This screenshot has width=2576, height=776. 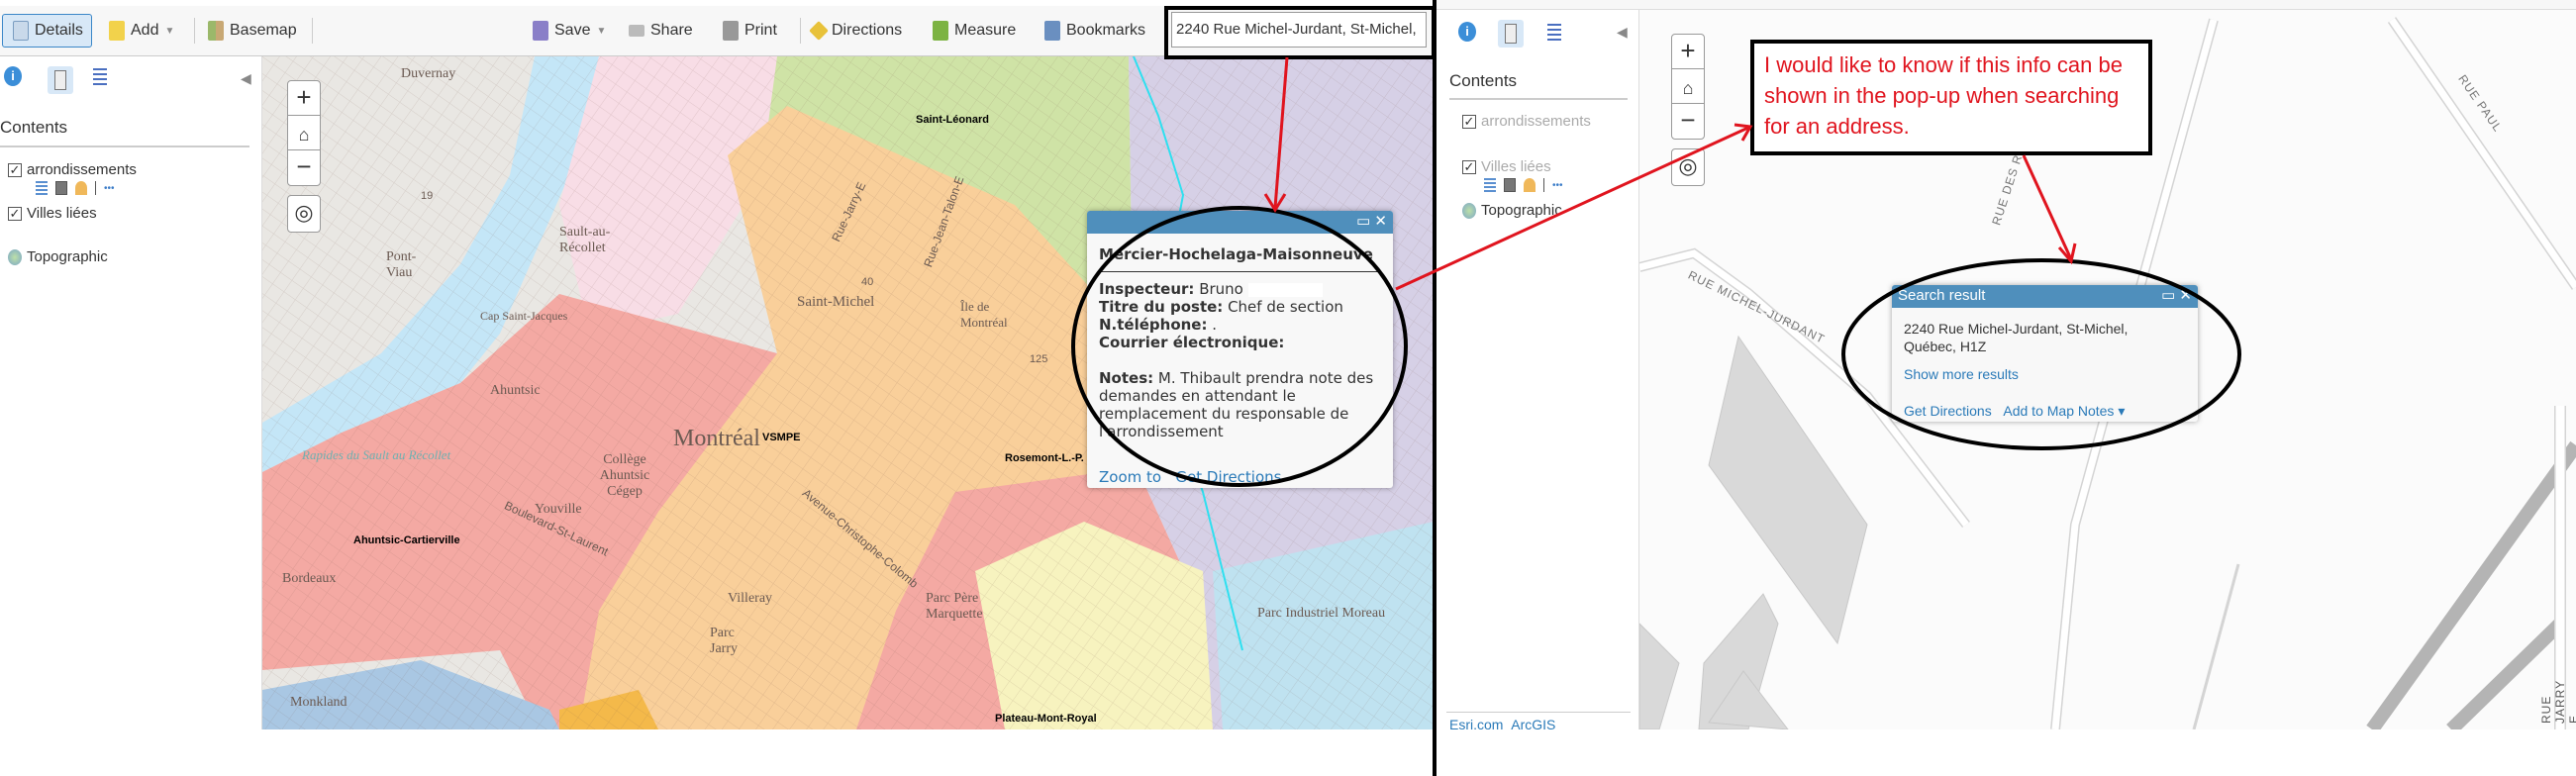 I want to click on bookmarks-label: Bookmarks, so click(x=1106, y=30).